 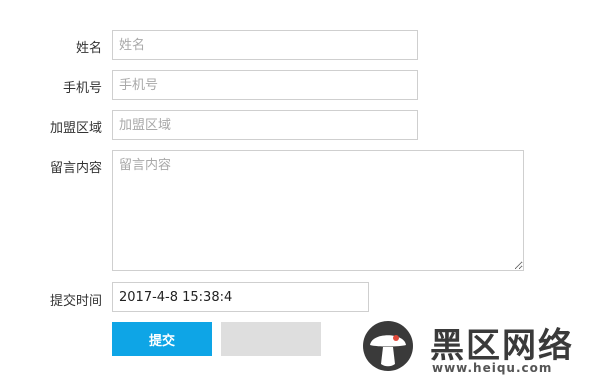 What do you see at coordinates (502, 346) in the screenshot?
I see `watermark-title: 黑区网络` at bounding box center [502, 346].